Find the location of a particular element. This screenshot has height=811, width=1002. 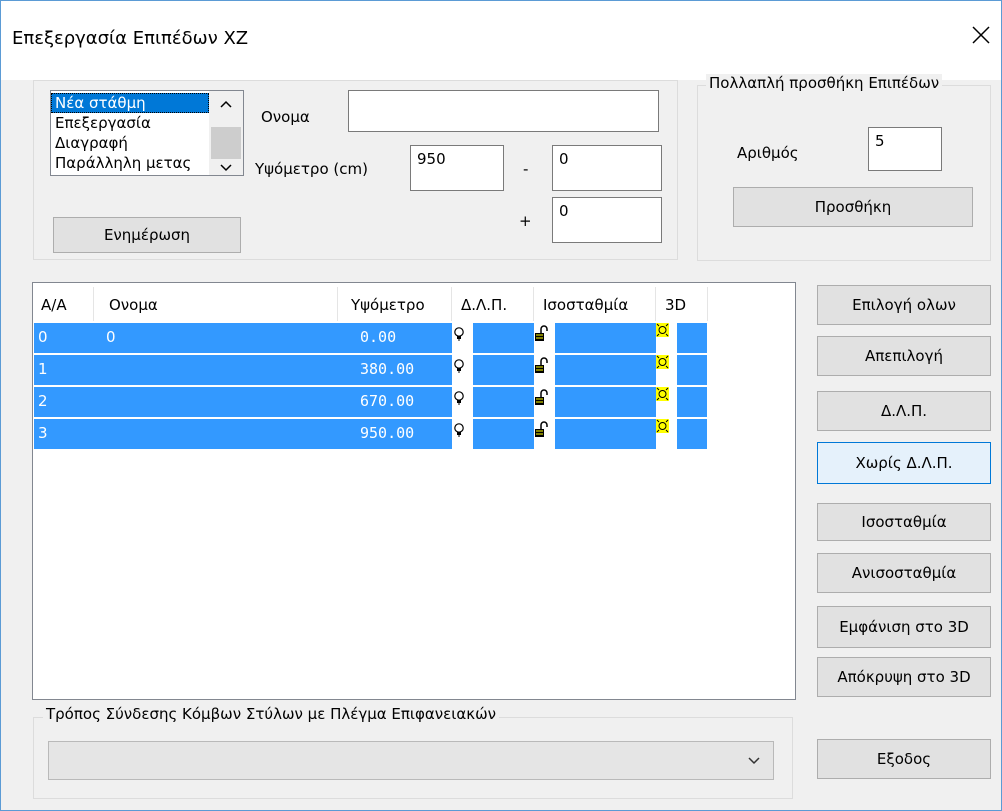

row-index: 1 is located at coordinates (43, 369).